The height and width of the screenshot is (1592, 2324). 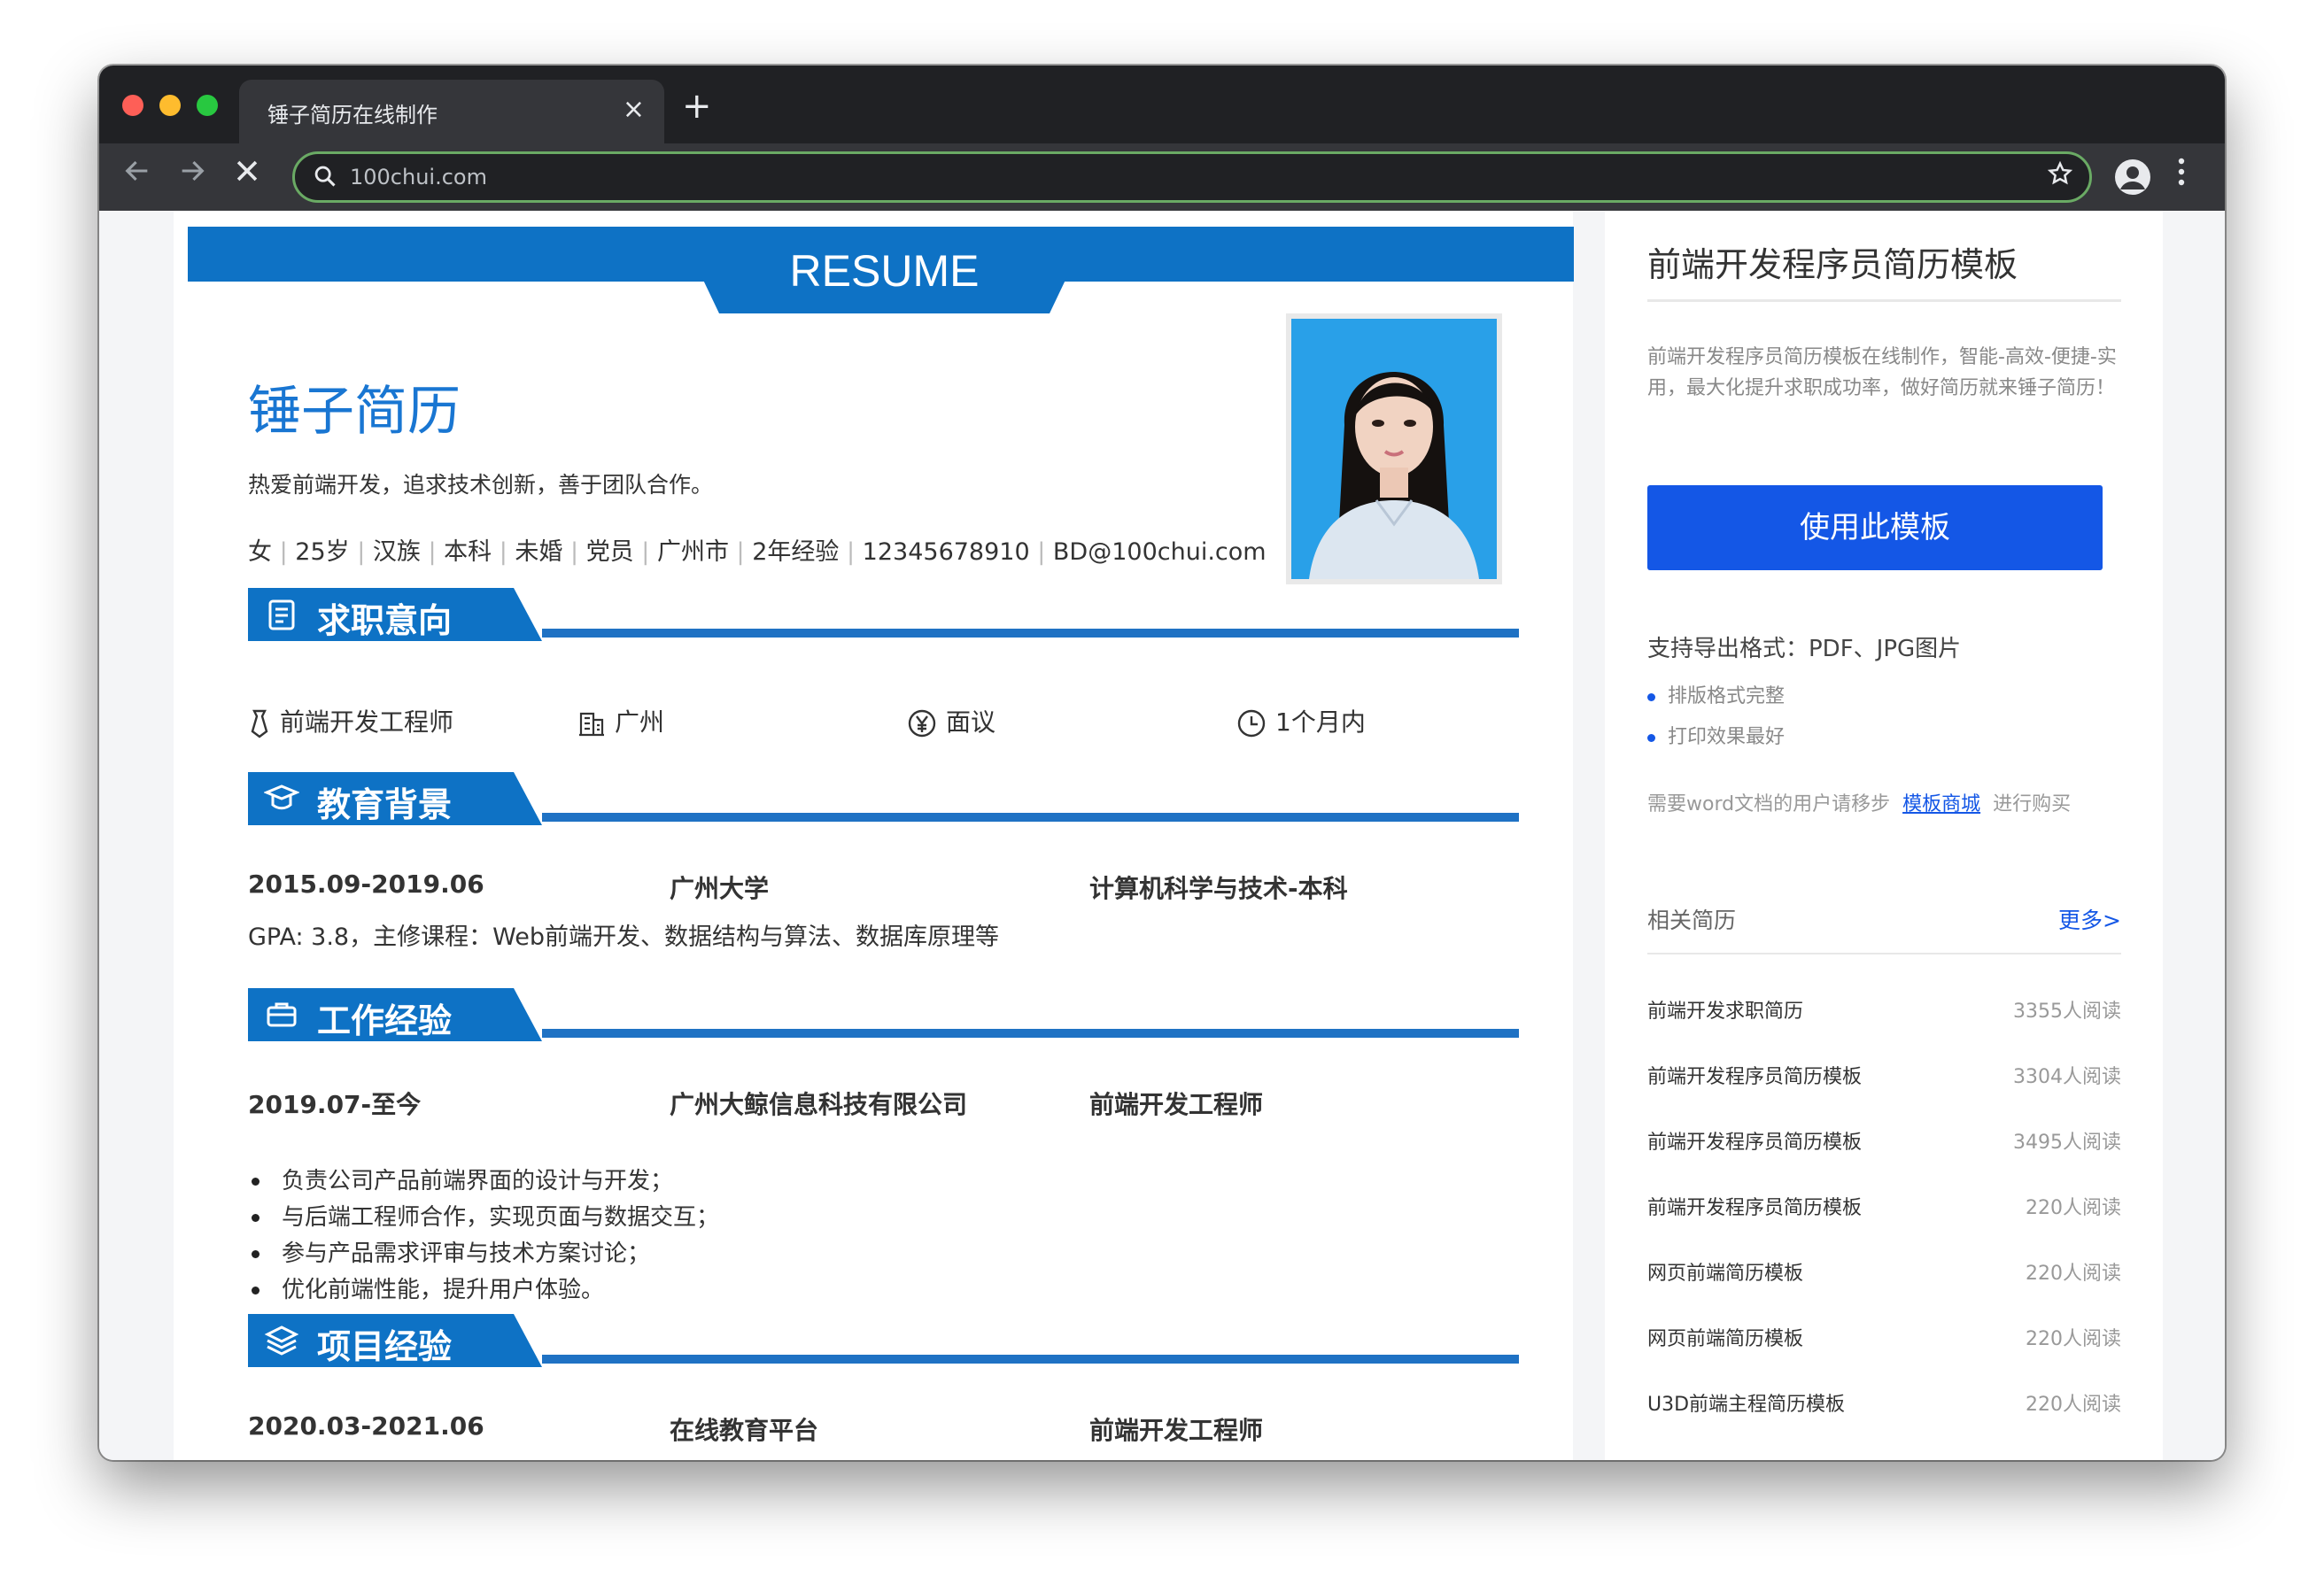 What do you see at coordinates (385, 804) in the screenshot?
I see `section-title: 教育背景` at bounding box center [385, 804].